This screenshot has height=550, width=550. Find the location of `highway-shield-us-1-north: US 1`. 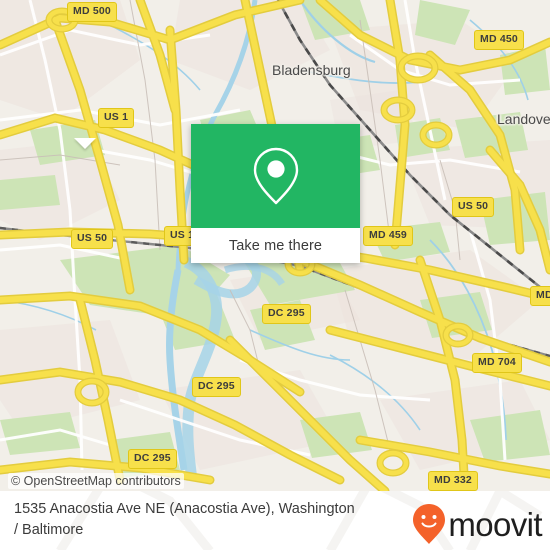

highway-shield-us-1-north: US 1 is located at coordinates (116, 118).